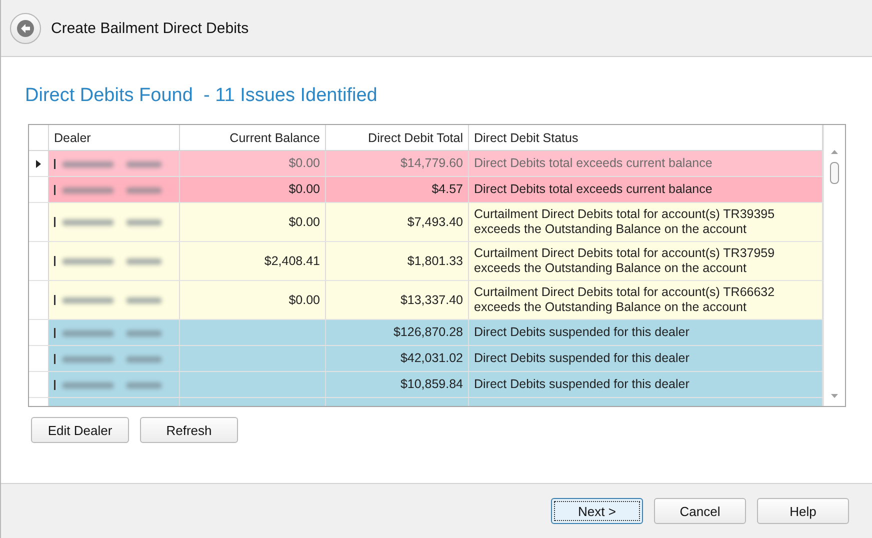 The height and width of the screenshot is (538, 872). Describe the element at coordinates (447, 189) in the screenshot. I see `table-cell: $4.57` at that location.